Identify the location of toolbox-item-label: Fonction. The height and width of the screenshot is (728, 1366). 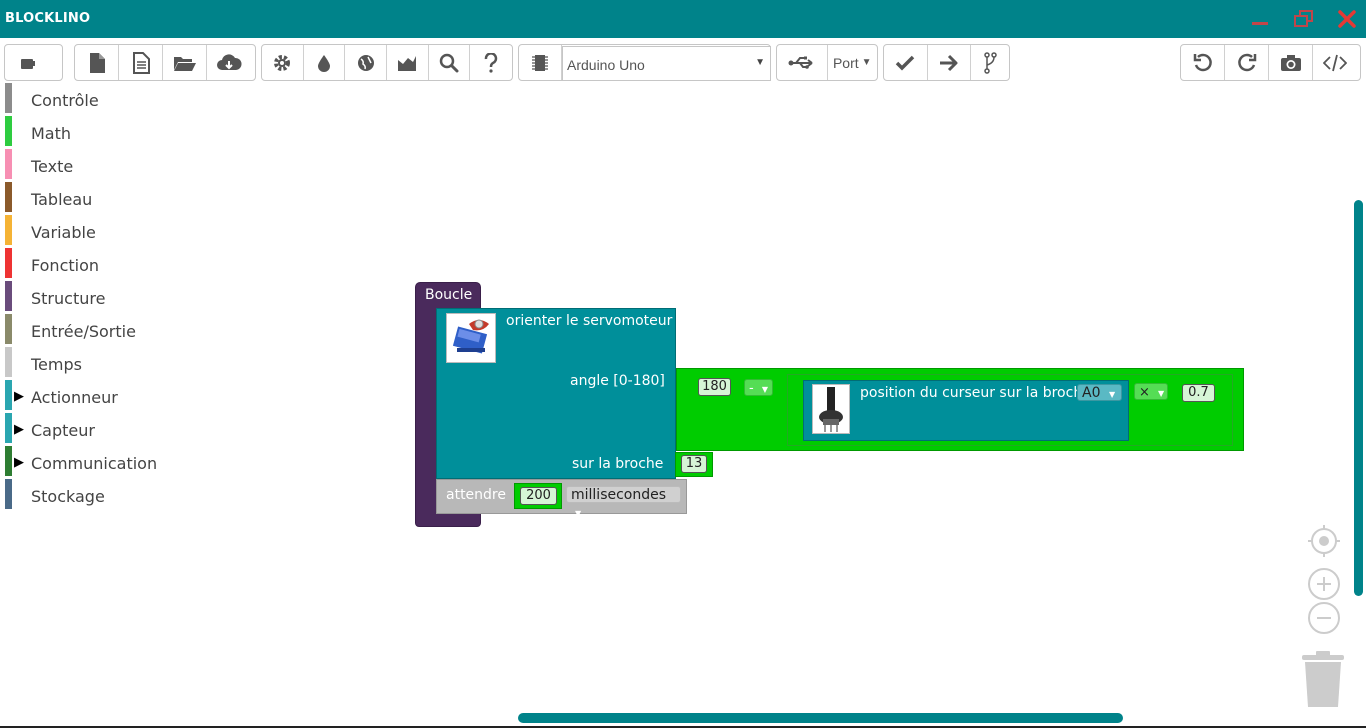
(65, 265).